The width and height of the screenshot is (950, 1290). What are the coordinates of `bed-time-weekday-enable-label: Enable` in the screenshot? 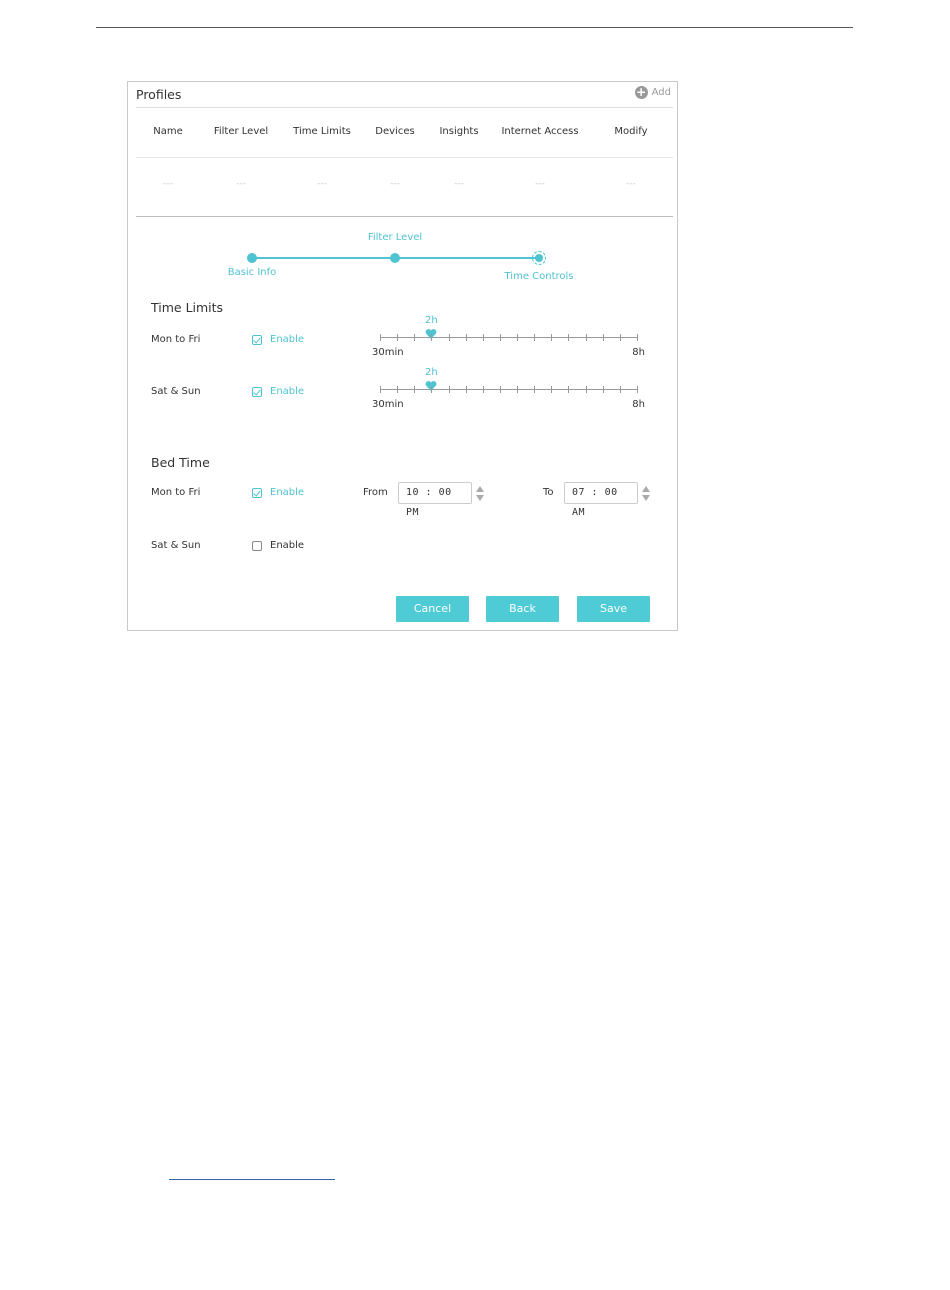 It's located at (287, 492).